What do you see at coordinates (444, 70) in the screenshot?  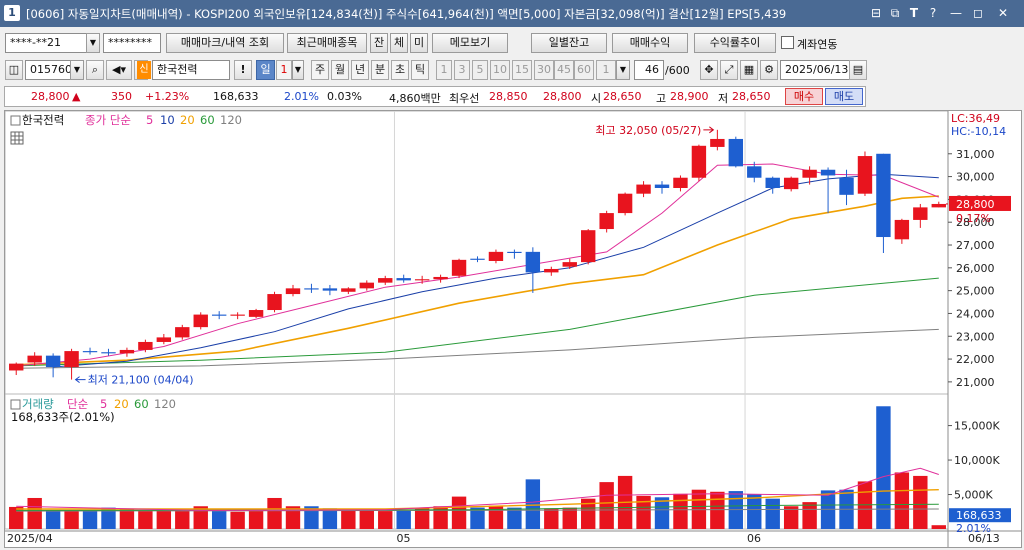 I see `interval-1-button: 1` at bounding box center [444, 70].